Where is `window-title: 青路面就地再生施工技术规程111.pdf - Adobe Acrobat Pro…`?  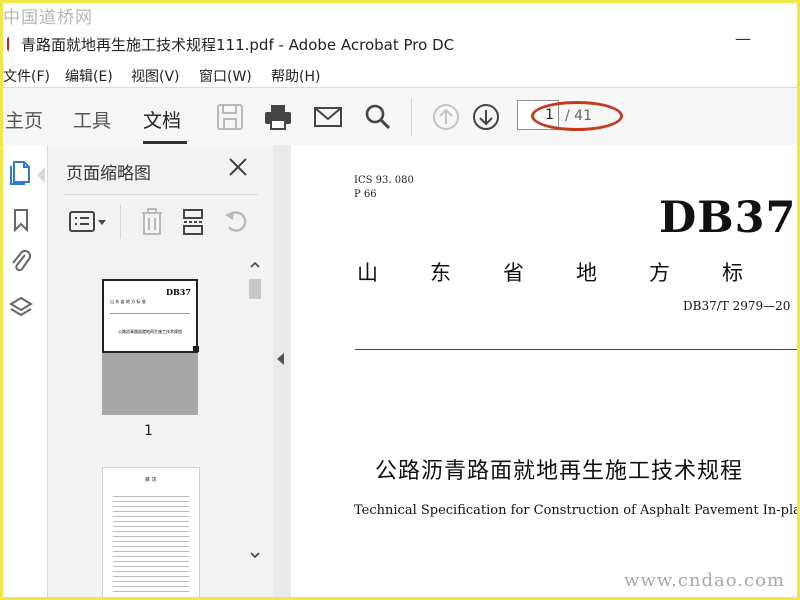
window-title: 青路面就地再生施工技术规程111.pdf - Adobe Acrobat Pro… is located at coordinates (238, 45).